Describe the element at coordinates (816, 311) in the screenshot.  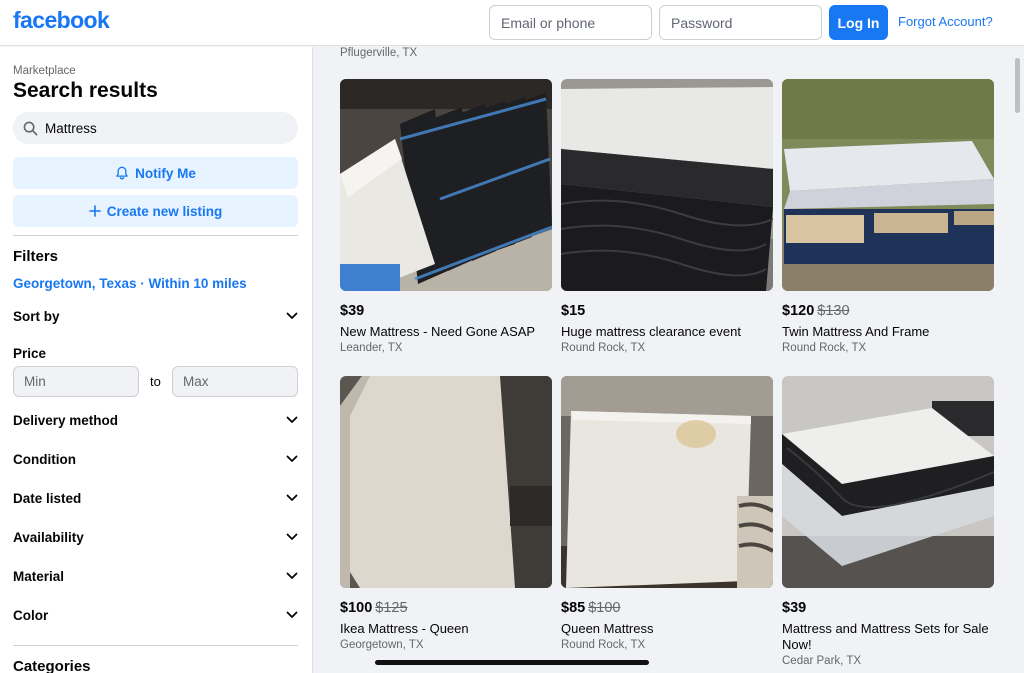
I see `listing-price: $120 $130` at that location.